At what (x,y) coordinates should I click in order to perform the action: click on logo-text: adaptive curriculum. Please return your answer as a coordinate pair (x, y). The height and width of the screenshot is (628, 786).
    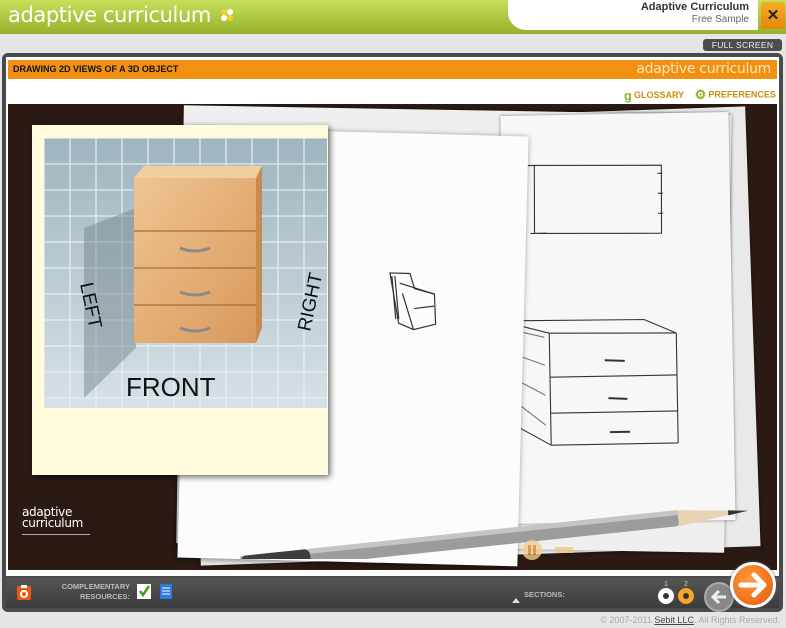
    Looking at the image, I should click on (109, 15).